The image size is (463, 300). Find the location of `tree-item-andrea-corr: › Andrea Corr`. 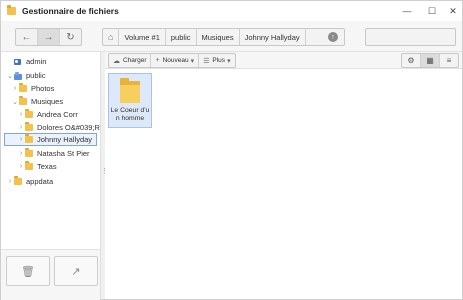

tree-item-andrea-corr: › Andrea Corr is located at coordinates (47, 114).